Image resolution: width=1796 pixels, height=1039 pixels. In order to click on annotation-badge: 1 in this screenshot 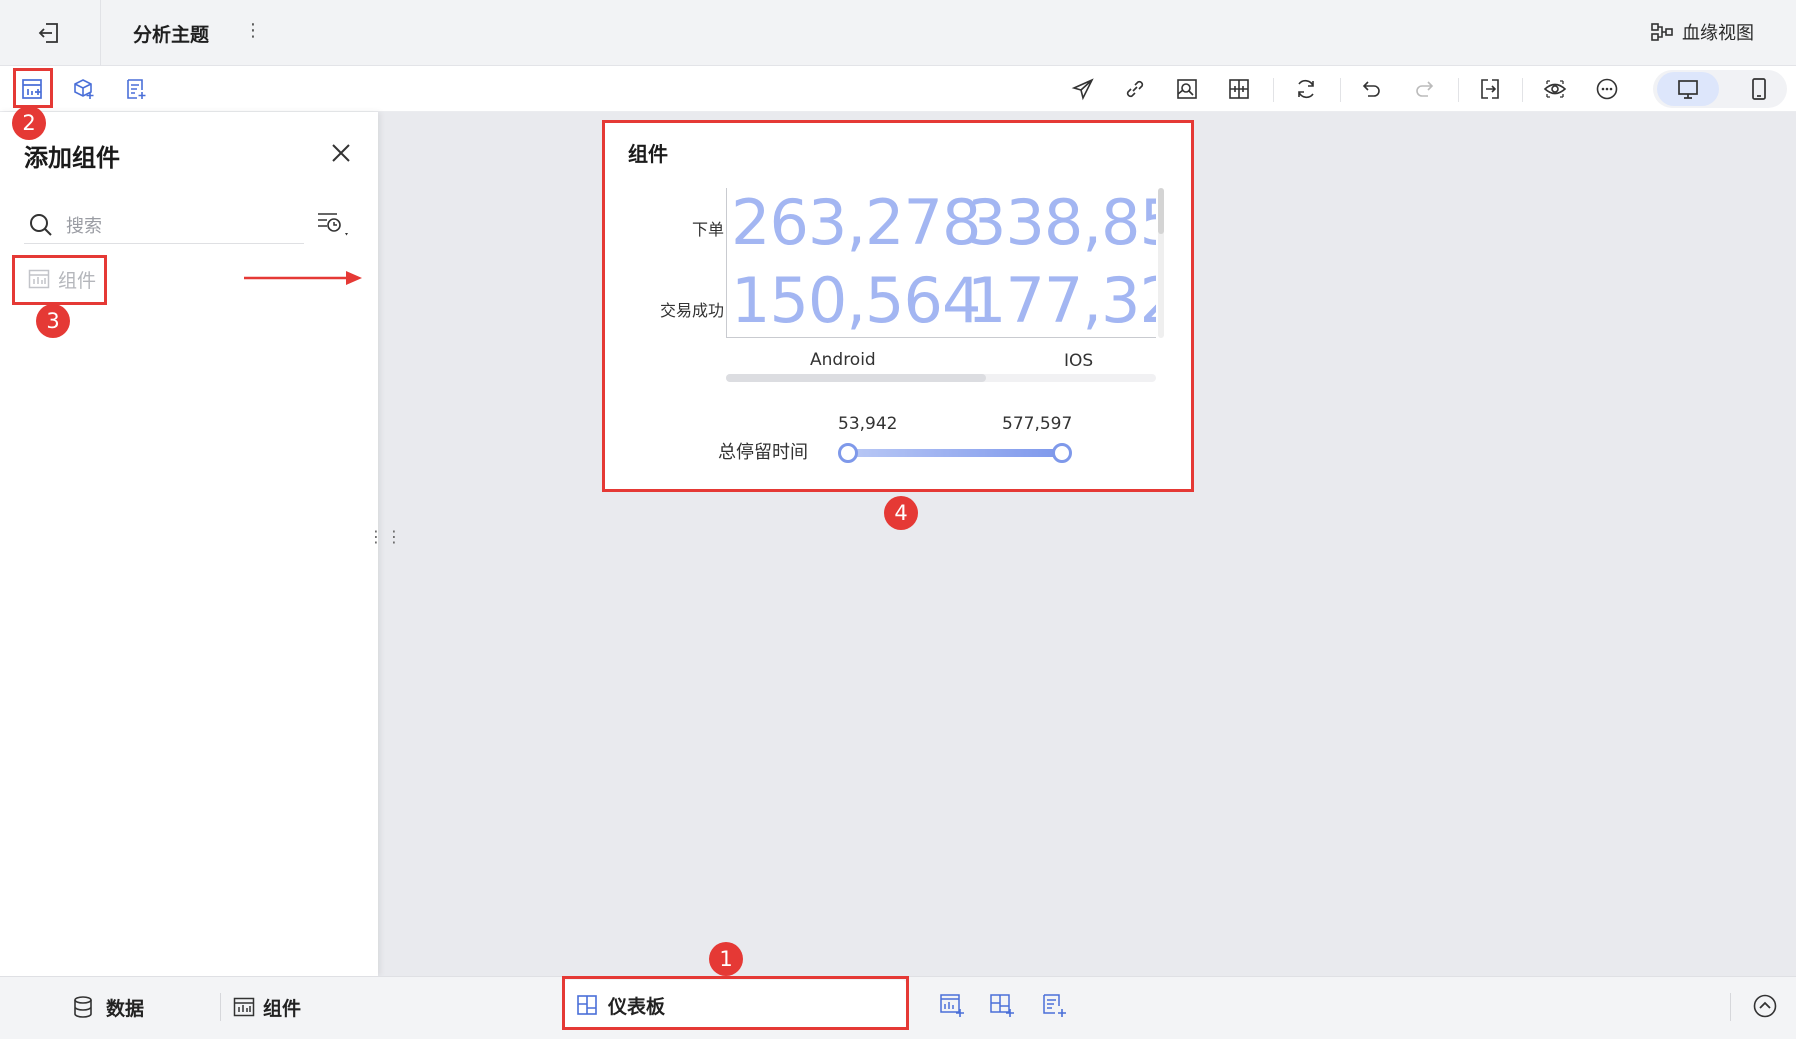, I will do `click(726, 959)`.